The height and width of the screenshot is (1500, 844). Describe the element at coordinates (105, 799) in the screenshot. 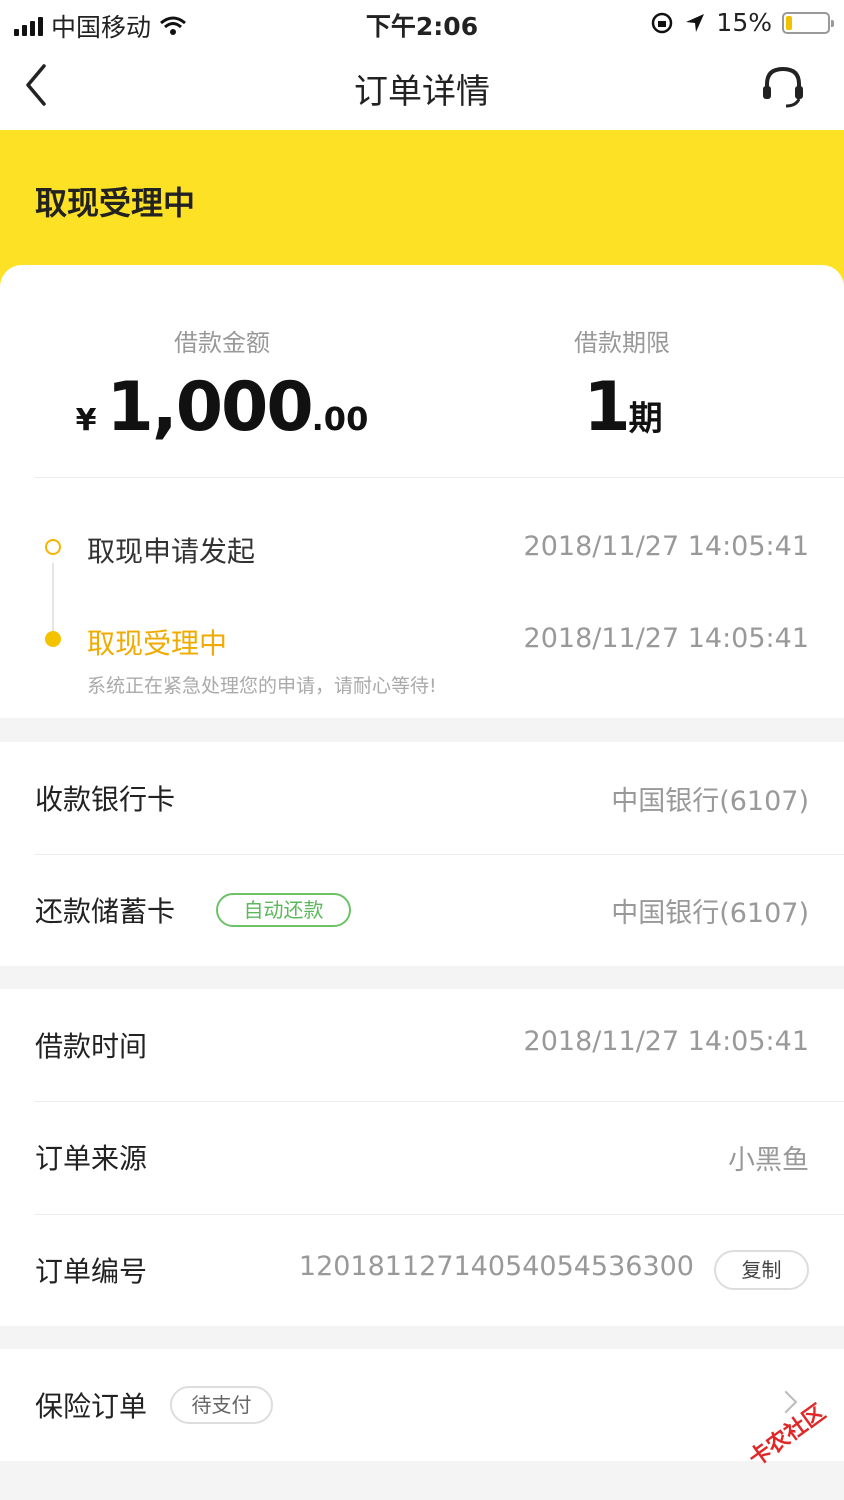

I see `receive-card-label: 收款银行卡` at that location.